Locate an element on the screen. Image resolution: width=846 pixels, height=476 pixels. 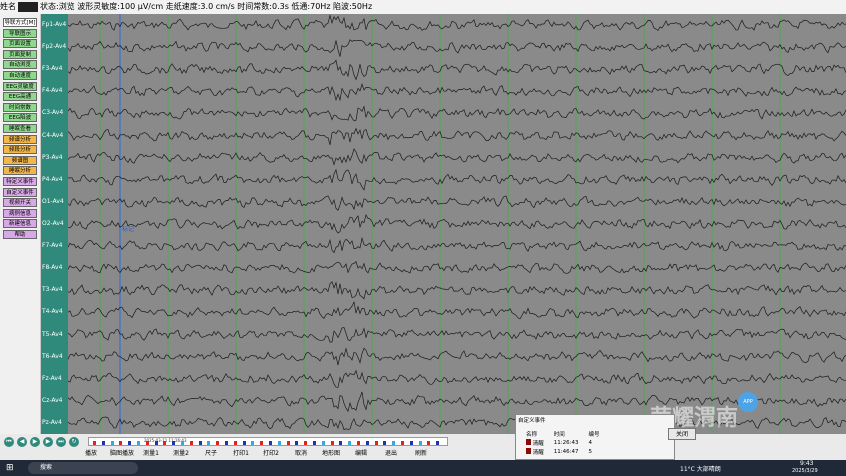
header-num: 编号 is located at coordinates (594, 434).